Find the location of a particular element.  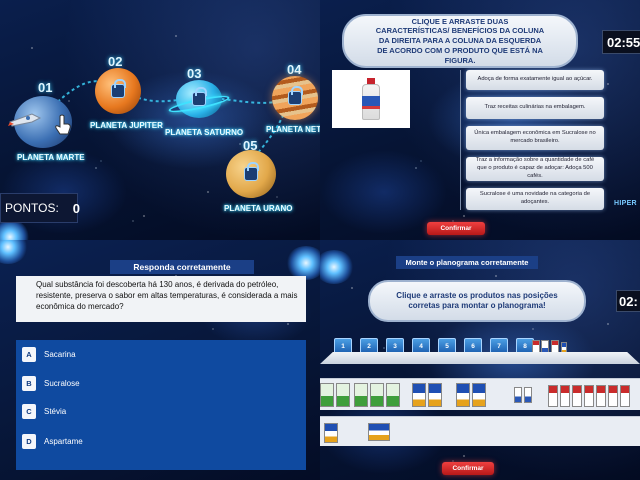

shelf-top is located at coordinates (480, 358).